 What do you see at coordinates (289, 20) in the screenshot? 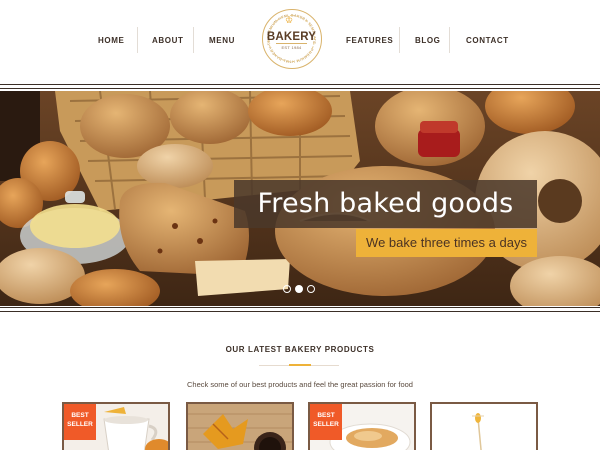
I see `chef-hat-icon: ♔` at bounding box center [289, 20].